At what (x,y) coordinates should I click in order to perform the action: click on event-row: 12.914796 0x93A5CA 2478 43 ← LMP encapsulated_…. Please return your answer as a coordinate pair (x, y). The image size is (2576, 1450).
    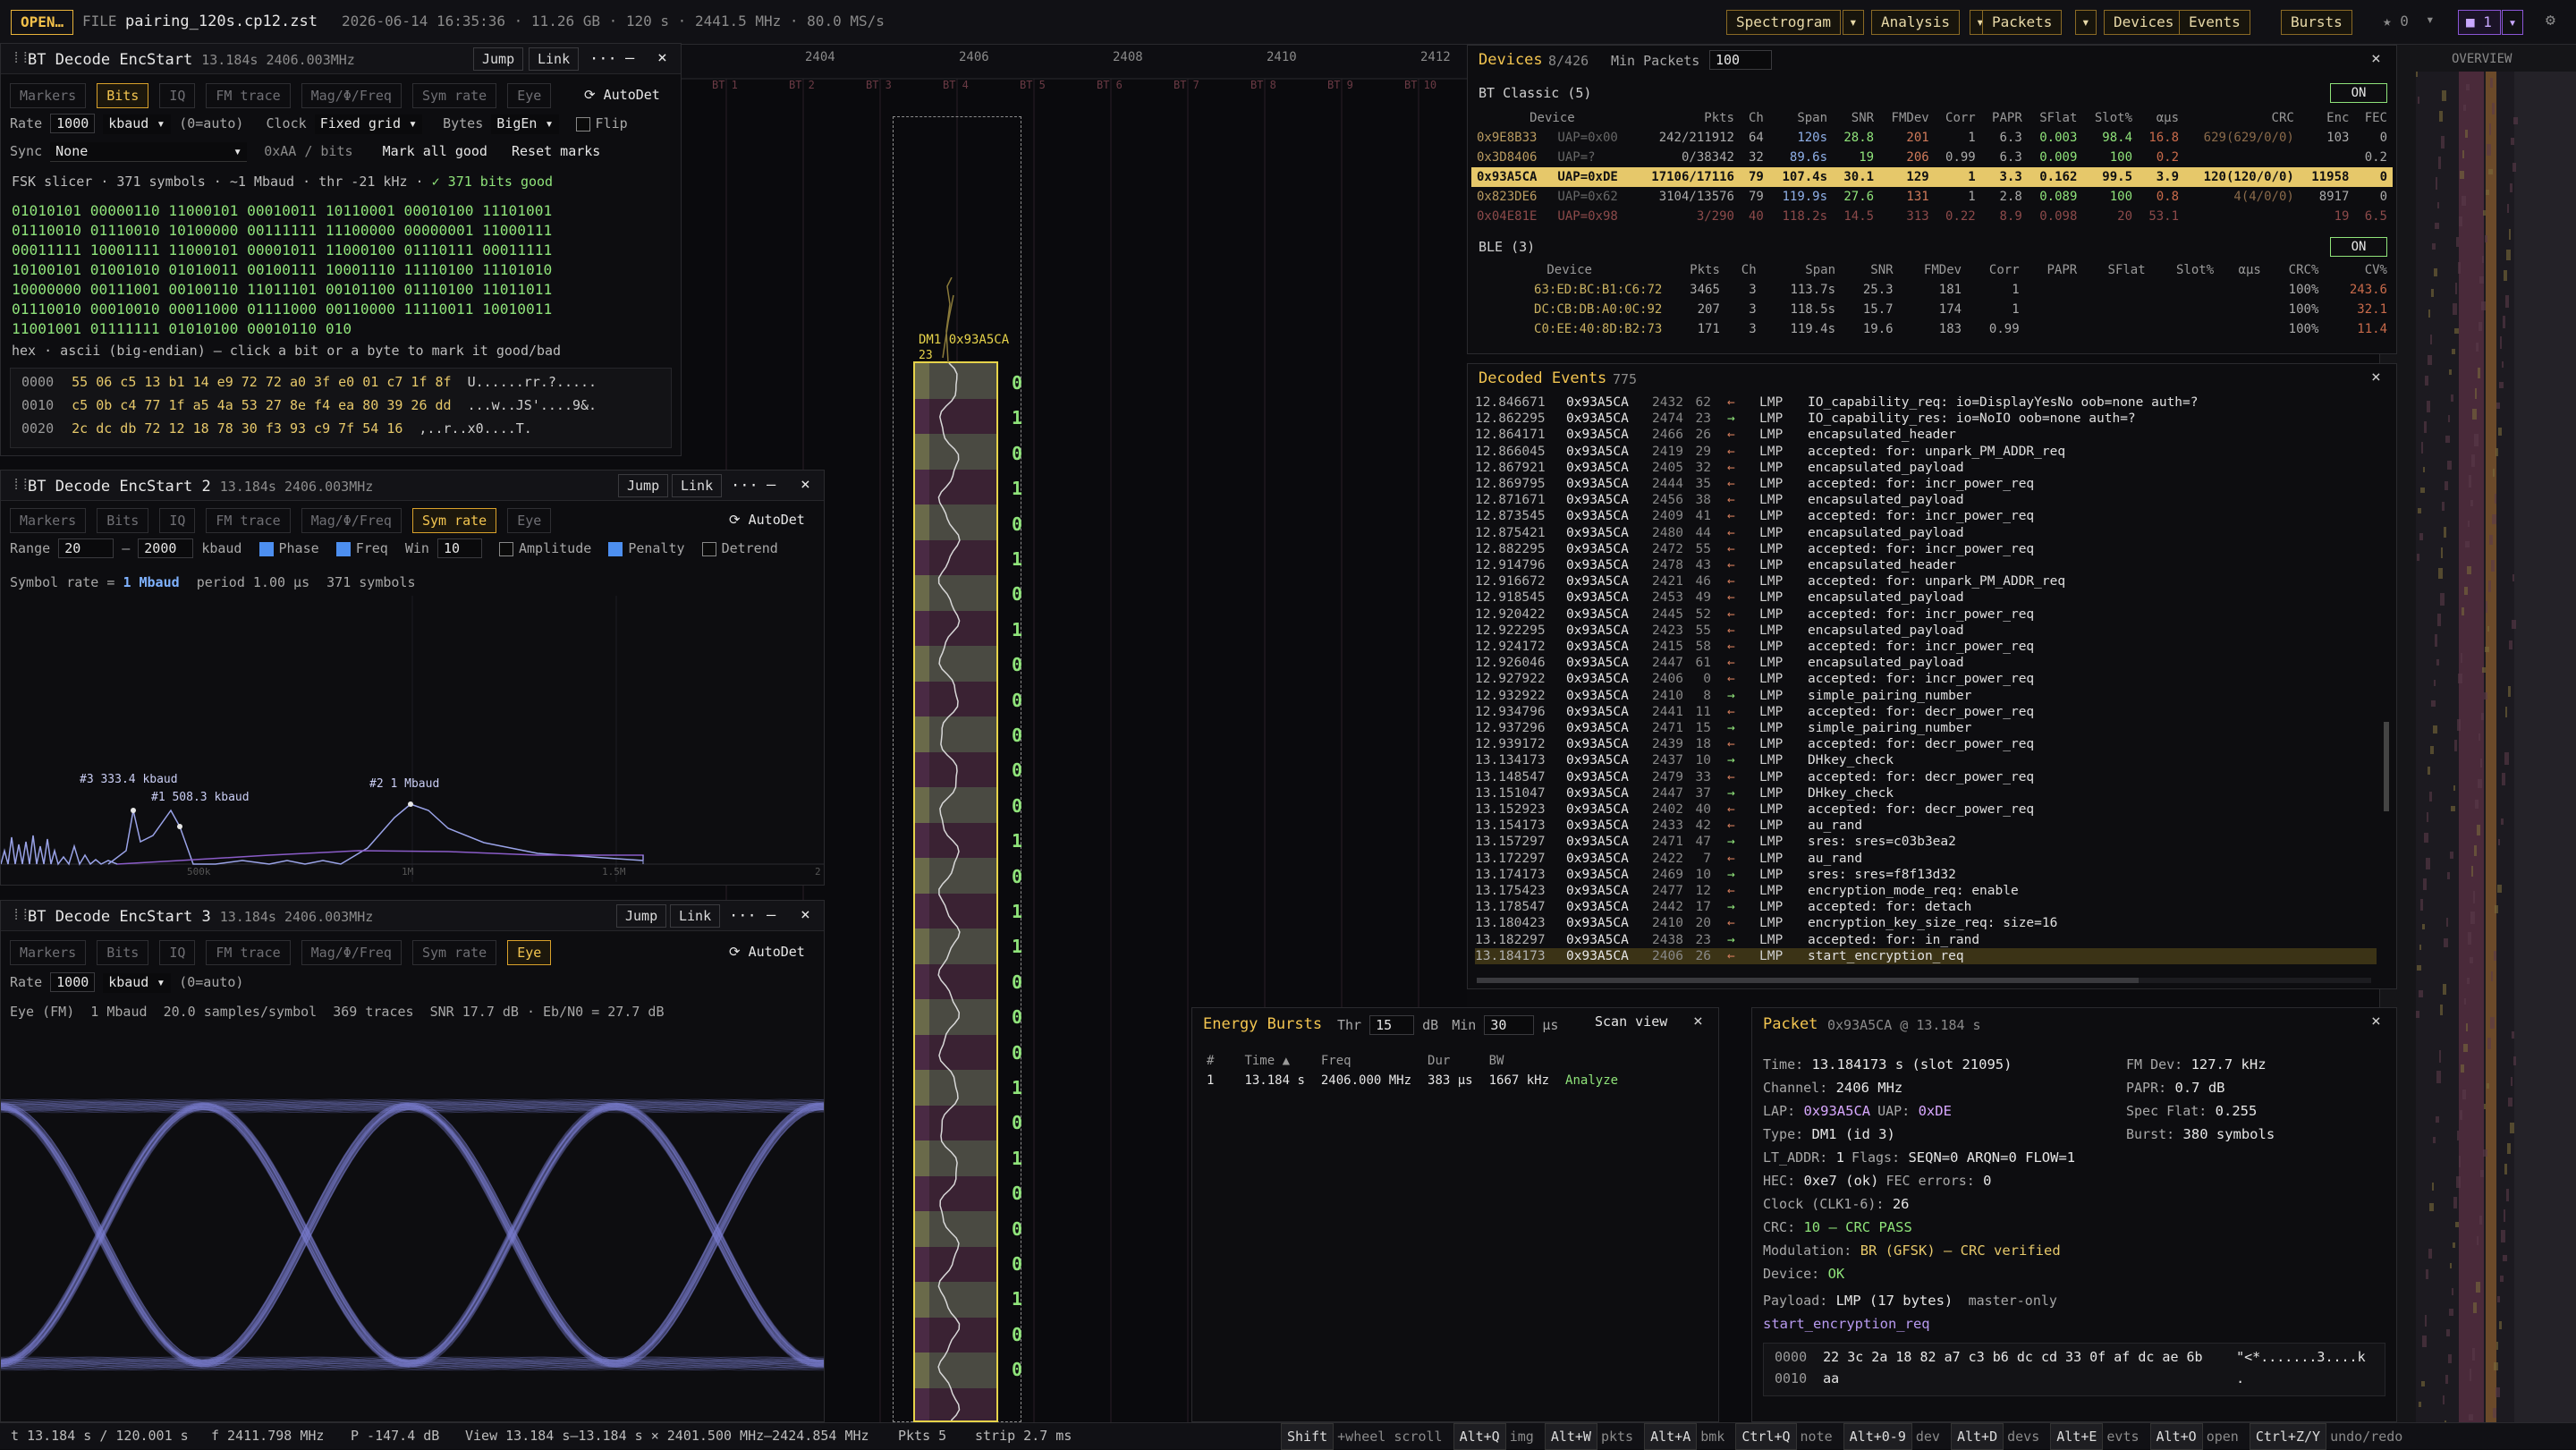
    Looking at the image, I should click on (1926, 565).